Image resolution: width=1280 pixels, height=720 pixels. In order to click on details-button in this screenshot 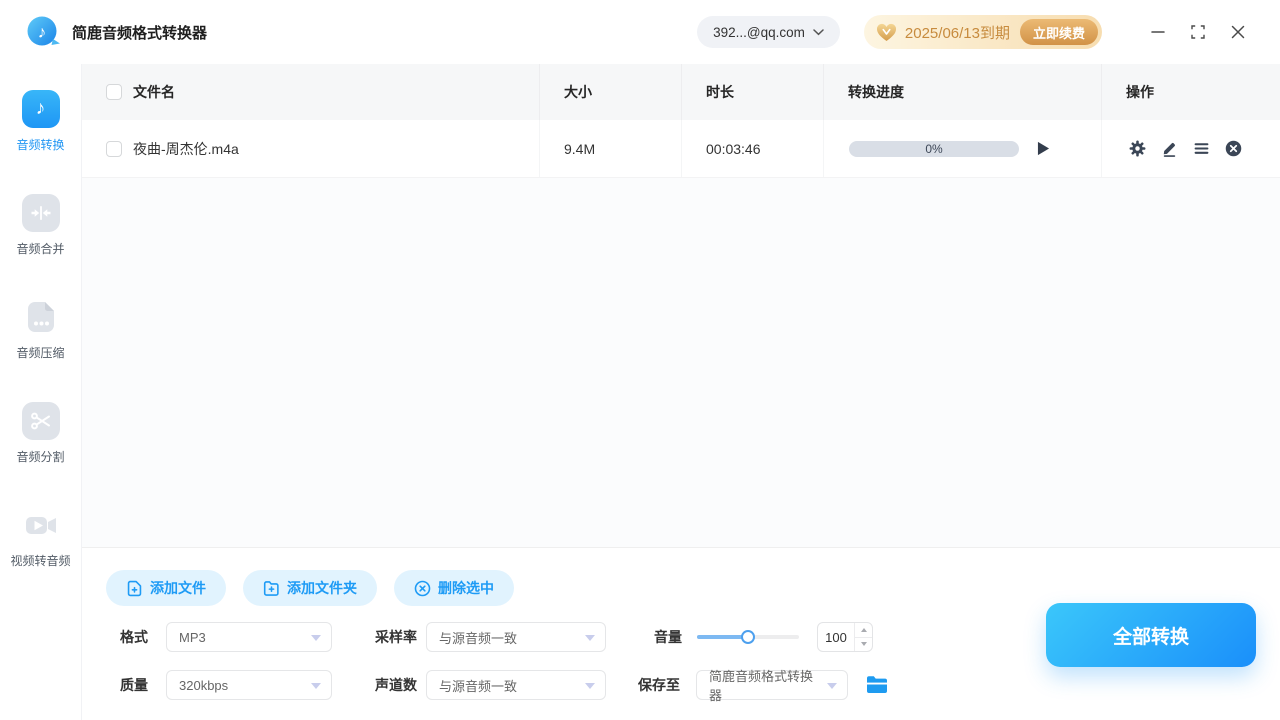, I will do `click(1201, 148)`.